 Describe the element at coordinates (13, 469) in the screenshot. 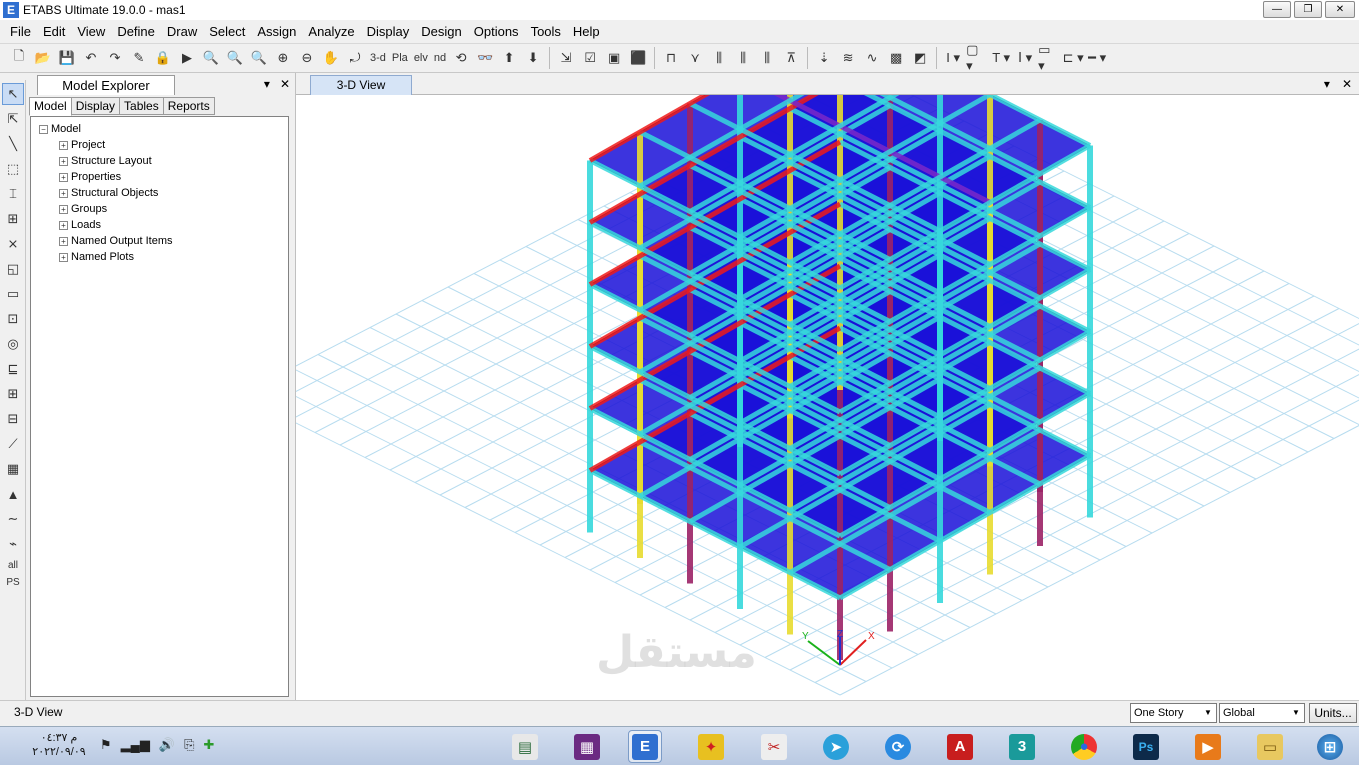

I see `draw-grid-icon: ▦` at that location.